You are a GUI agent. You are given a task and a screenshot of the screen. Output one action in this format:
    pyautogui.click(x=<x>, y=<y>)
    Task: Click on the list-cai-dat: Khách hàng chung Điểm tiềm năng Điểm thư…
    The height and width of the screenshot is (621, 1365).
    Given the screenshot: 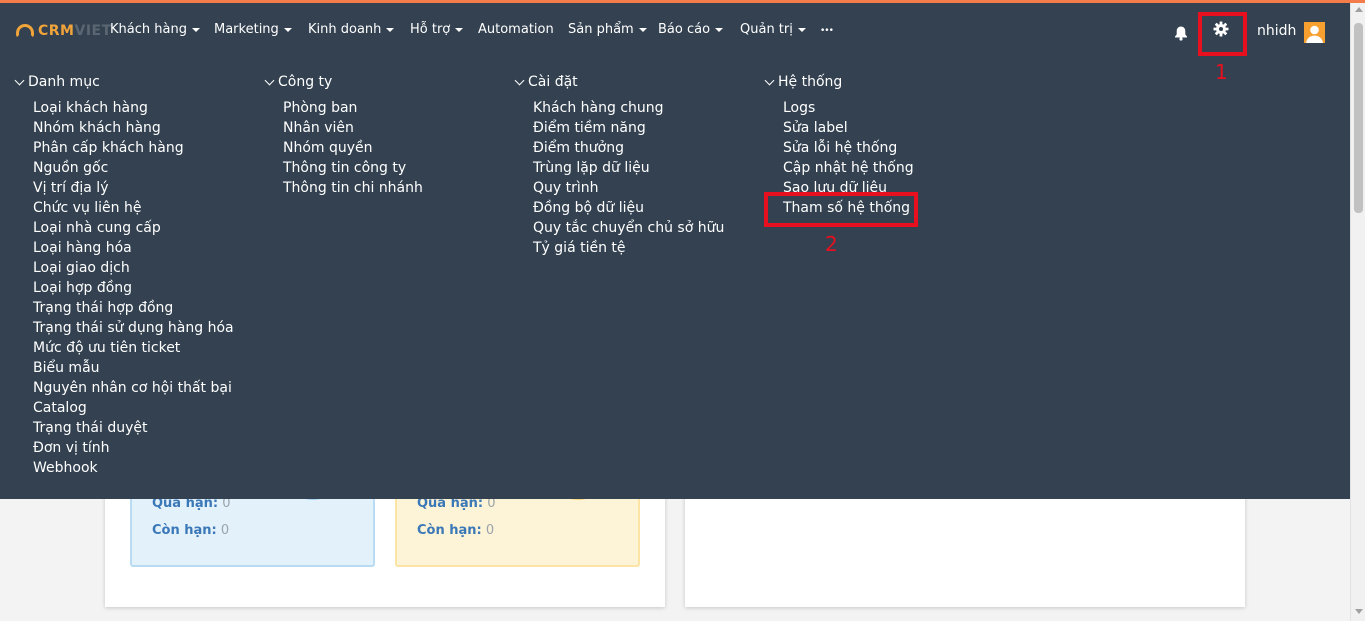 What is the action you would take?
    pyautogui.click(x=628, y=178)
    